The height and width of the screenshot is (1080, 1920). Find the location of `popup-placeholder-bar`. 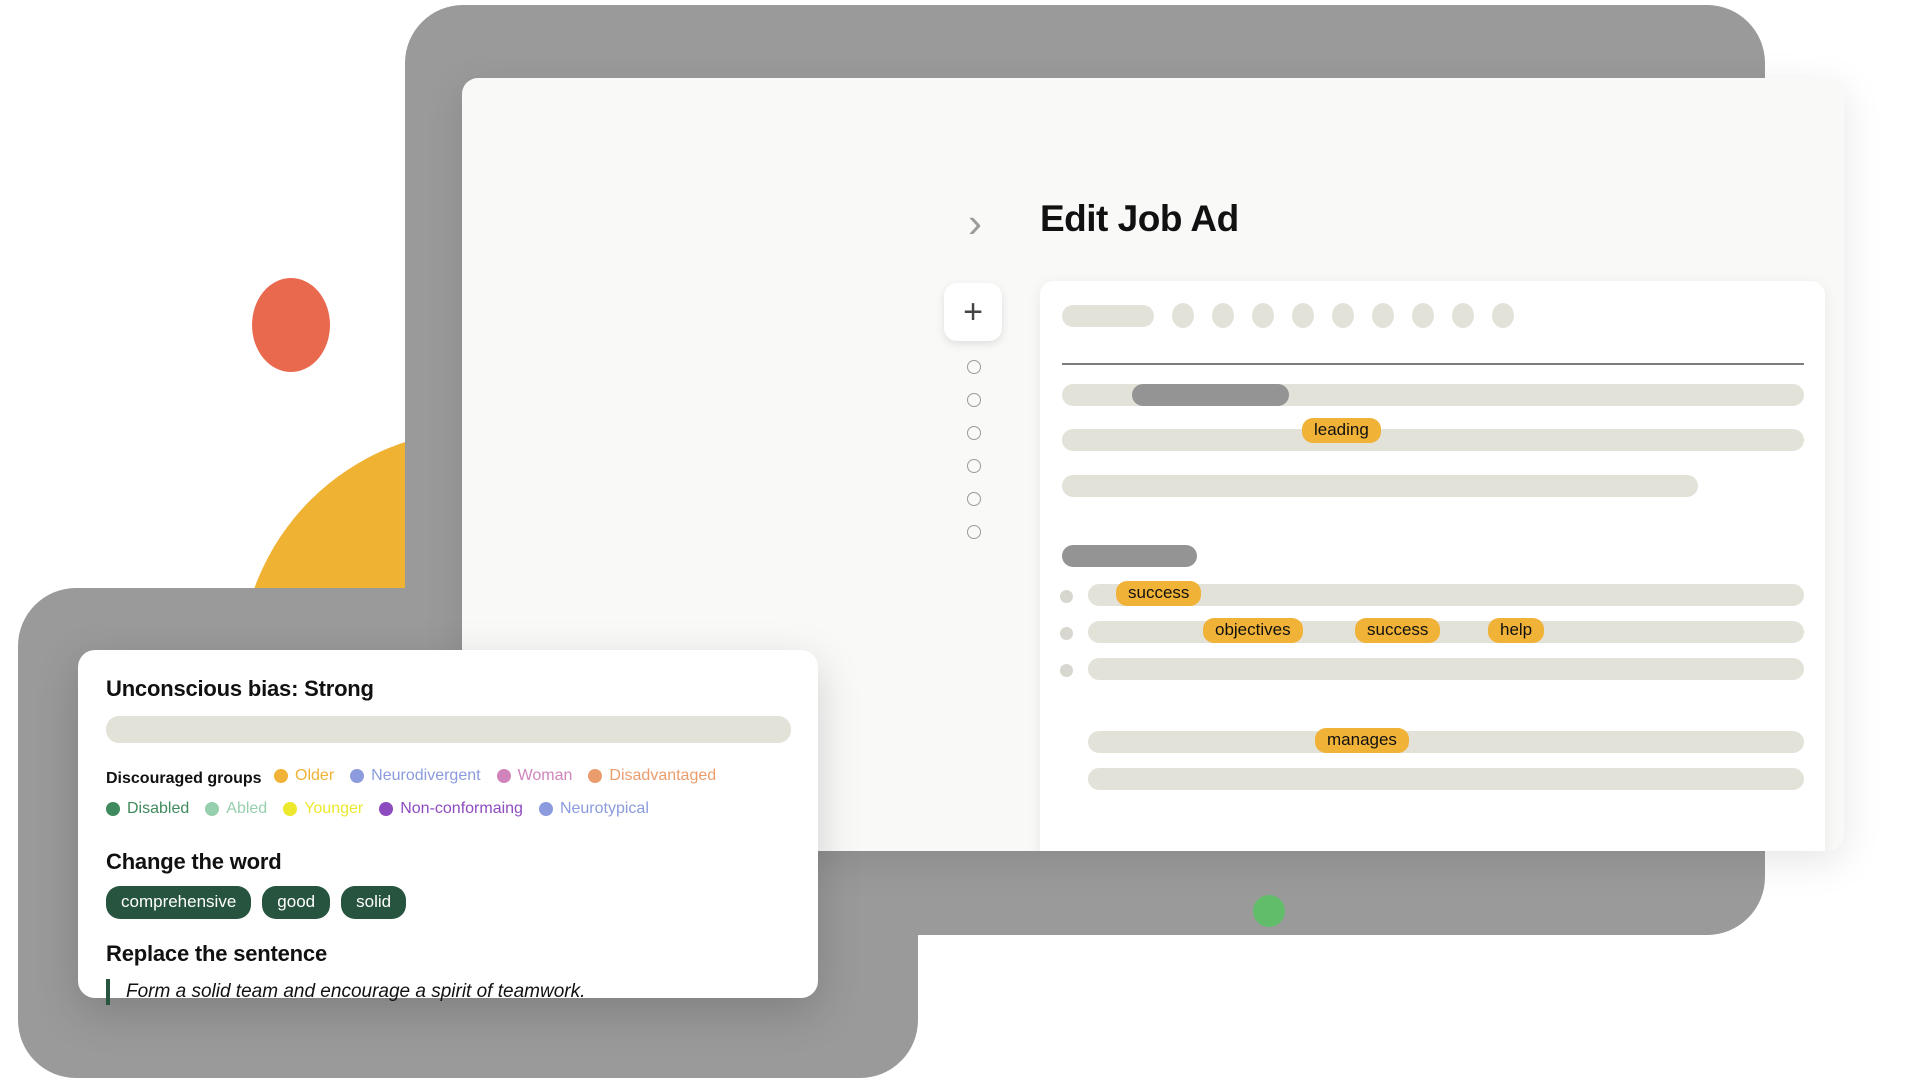

popup-placeholder-bar is located at coordinates (448, 729).